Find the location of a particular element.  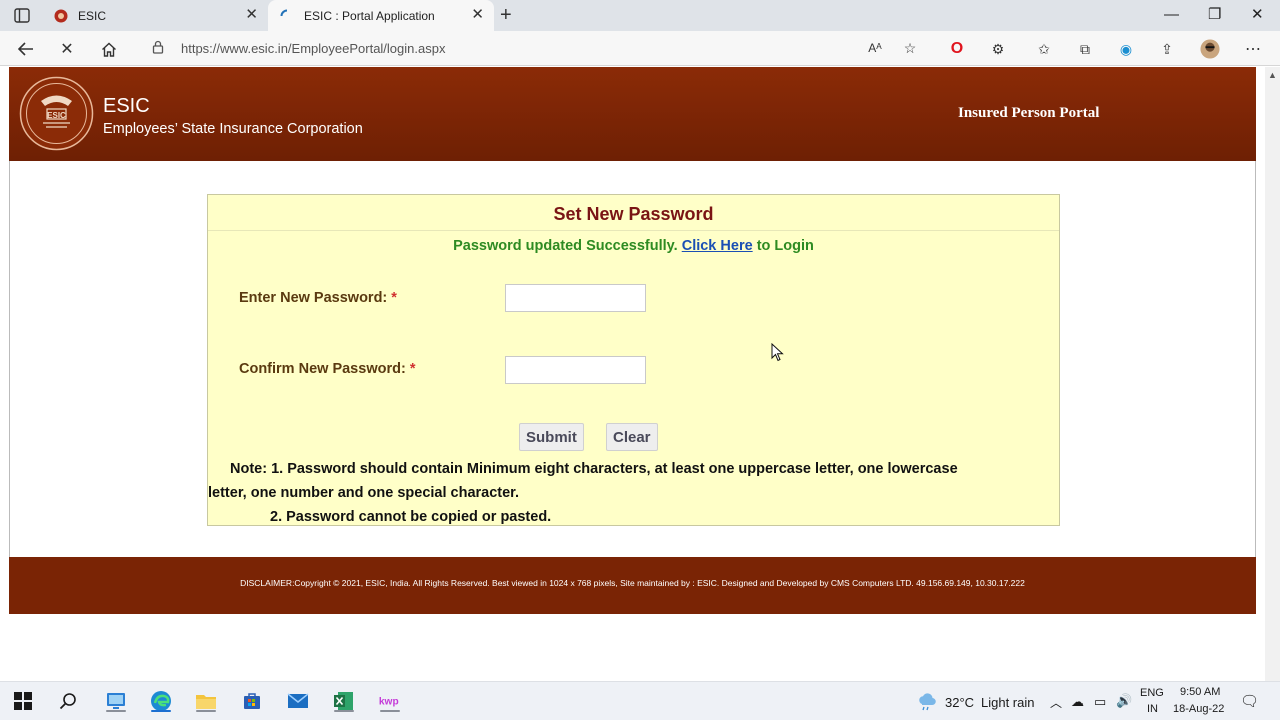

brand-subtitle: Employees’ State Insurance Corporation is located at coordinates (233, 129).